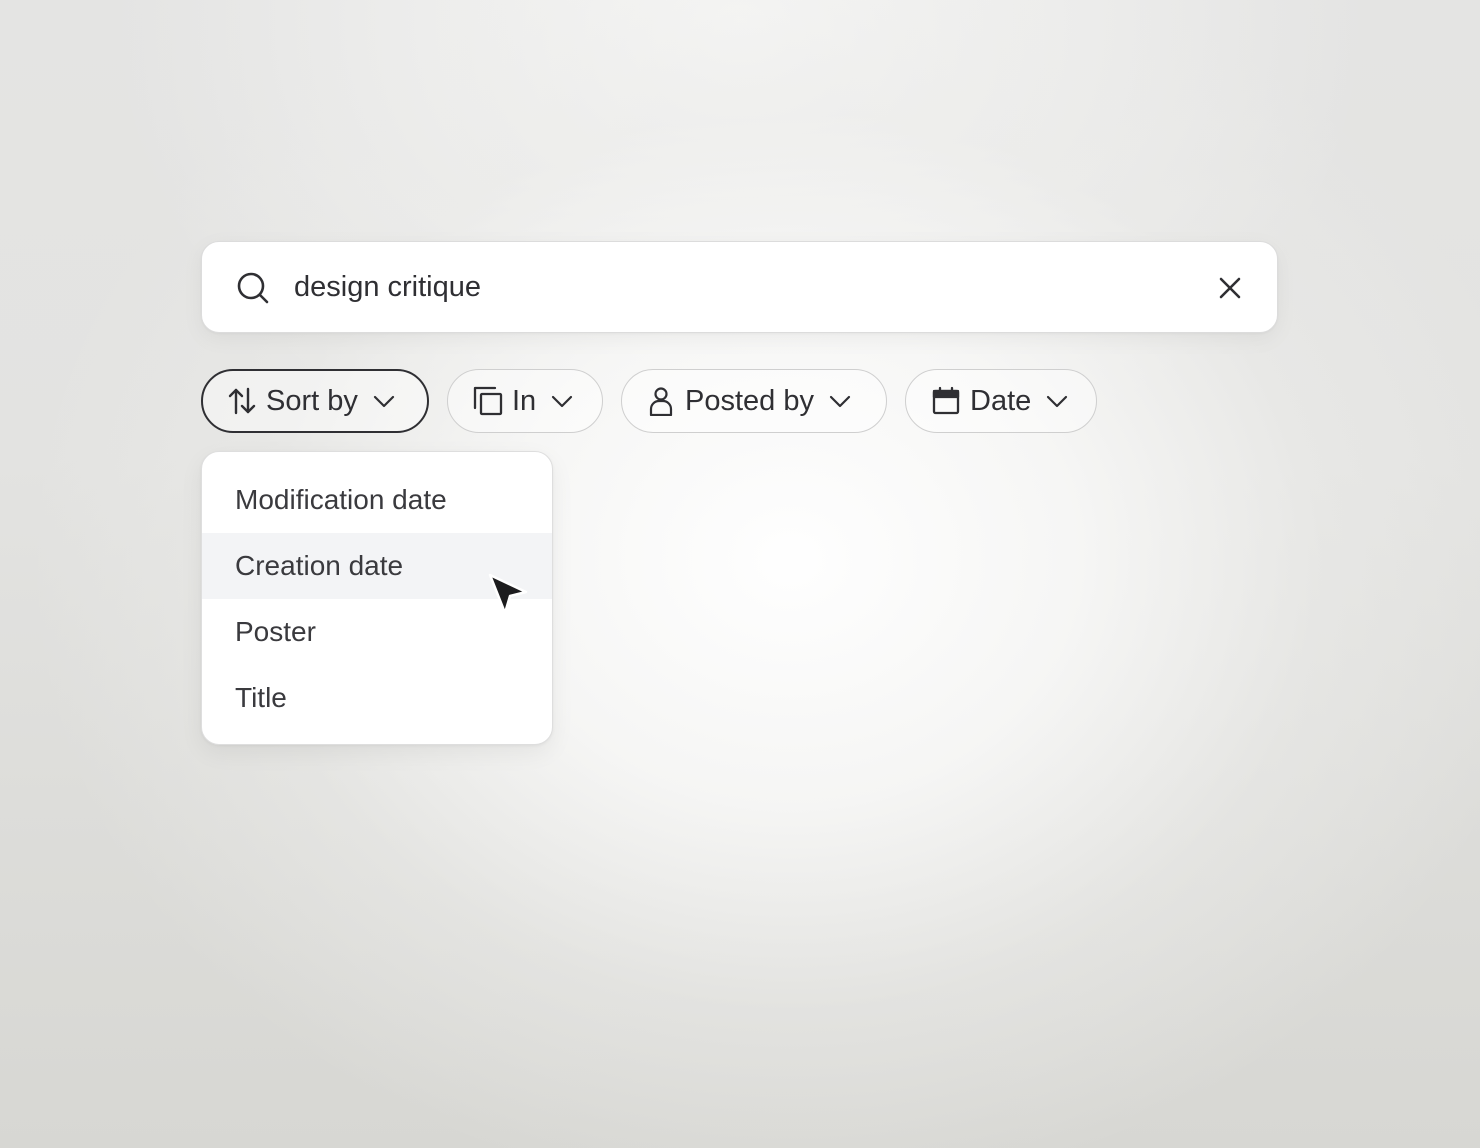 Image resolution: width=1480 pixels, height=1148 pixels. Describe the element at coordinates (253, 288) in the screenshot. I see `search-icon` at that location.